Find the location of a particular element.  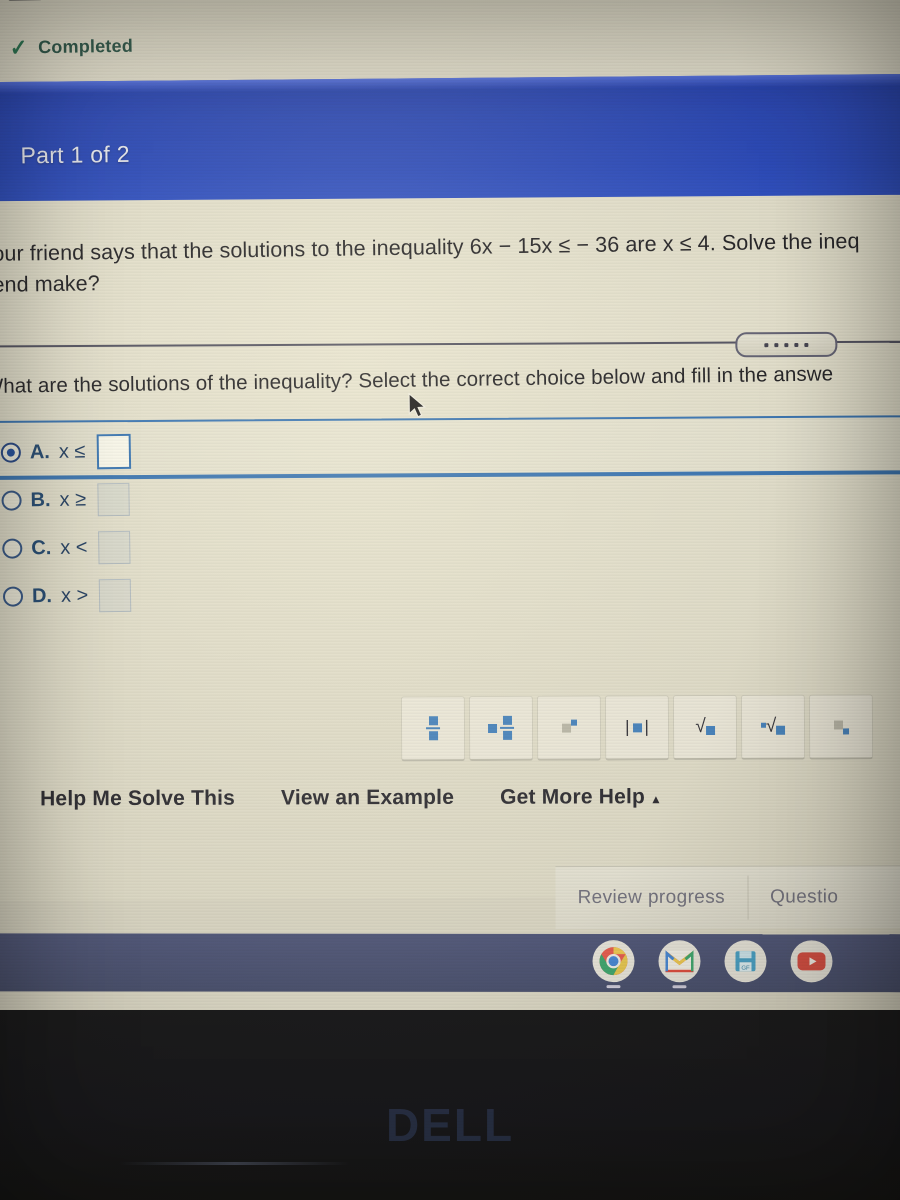

choice-a-letter: A. is located at coordinates (40, 451).